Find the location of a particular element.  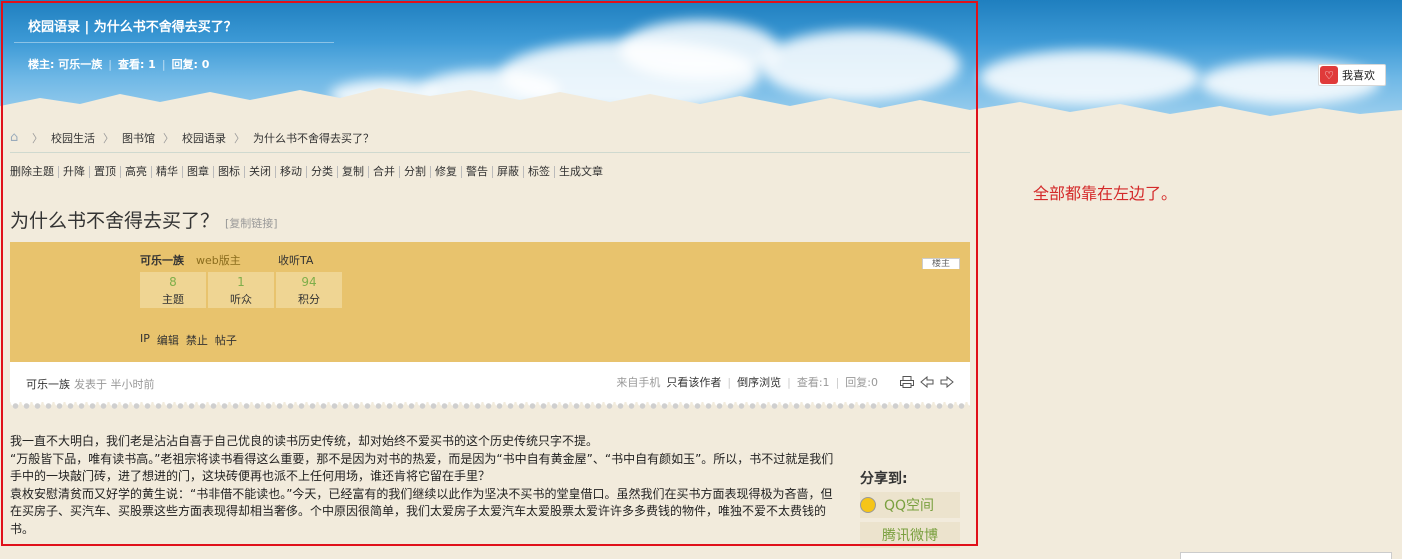

stat-listeners: 1 听众 is located at coordinates (241, 290).